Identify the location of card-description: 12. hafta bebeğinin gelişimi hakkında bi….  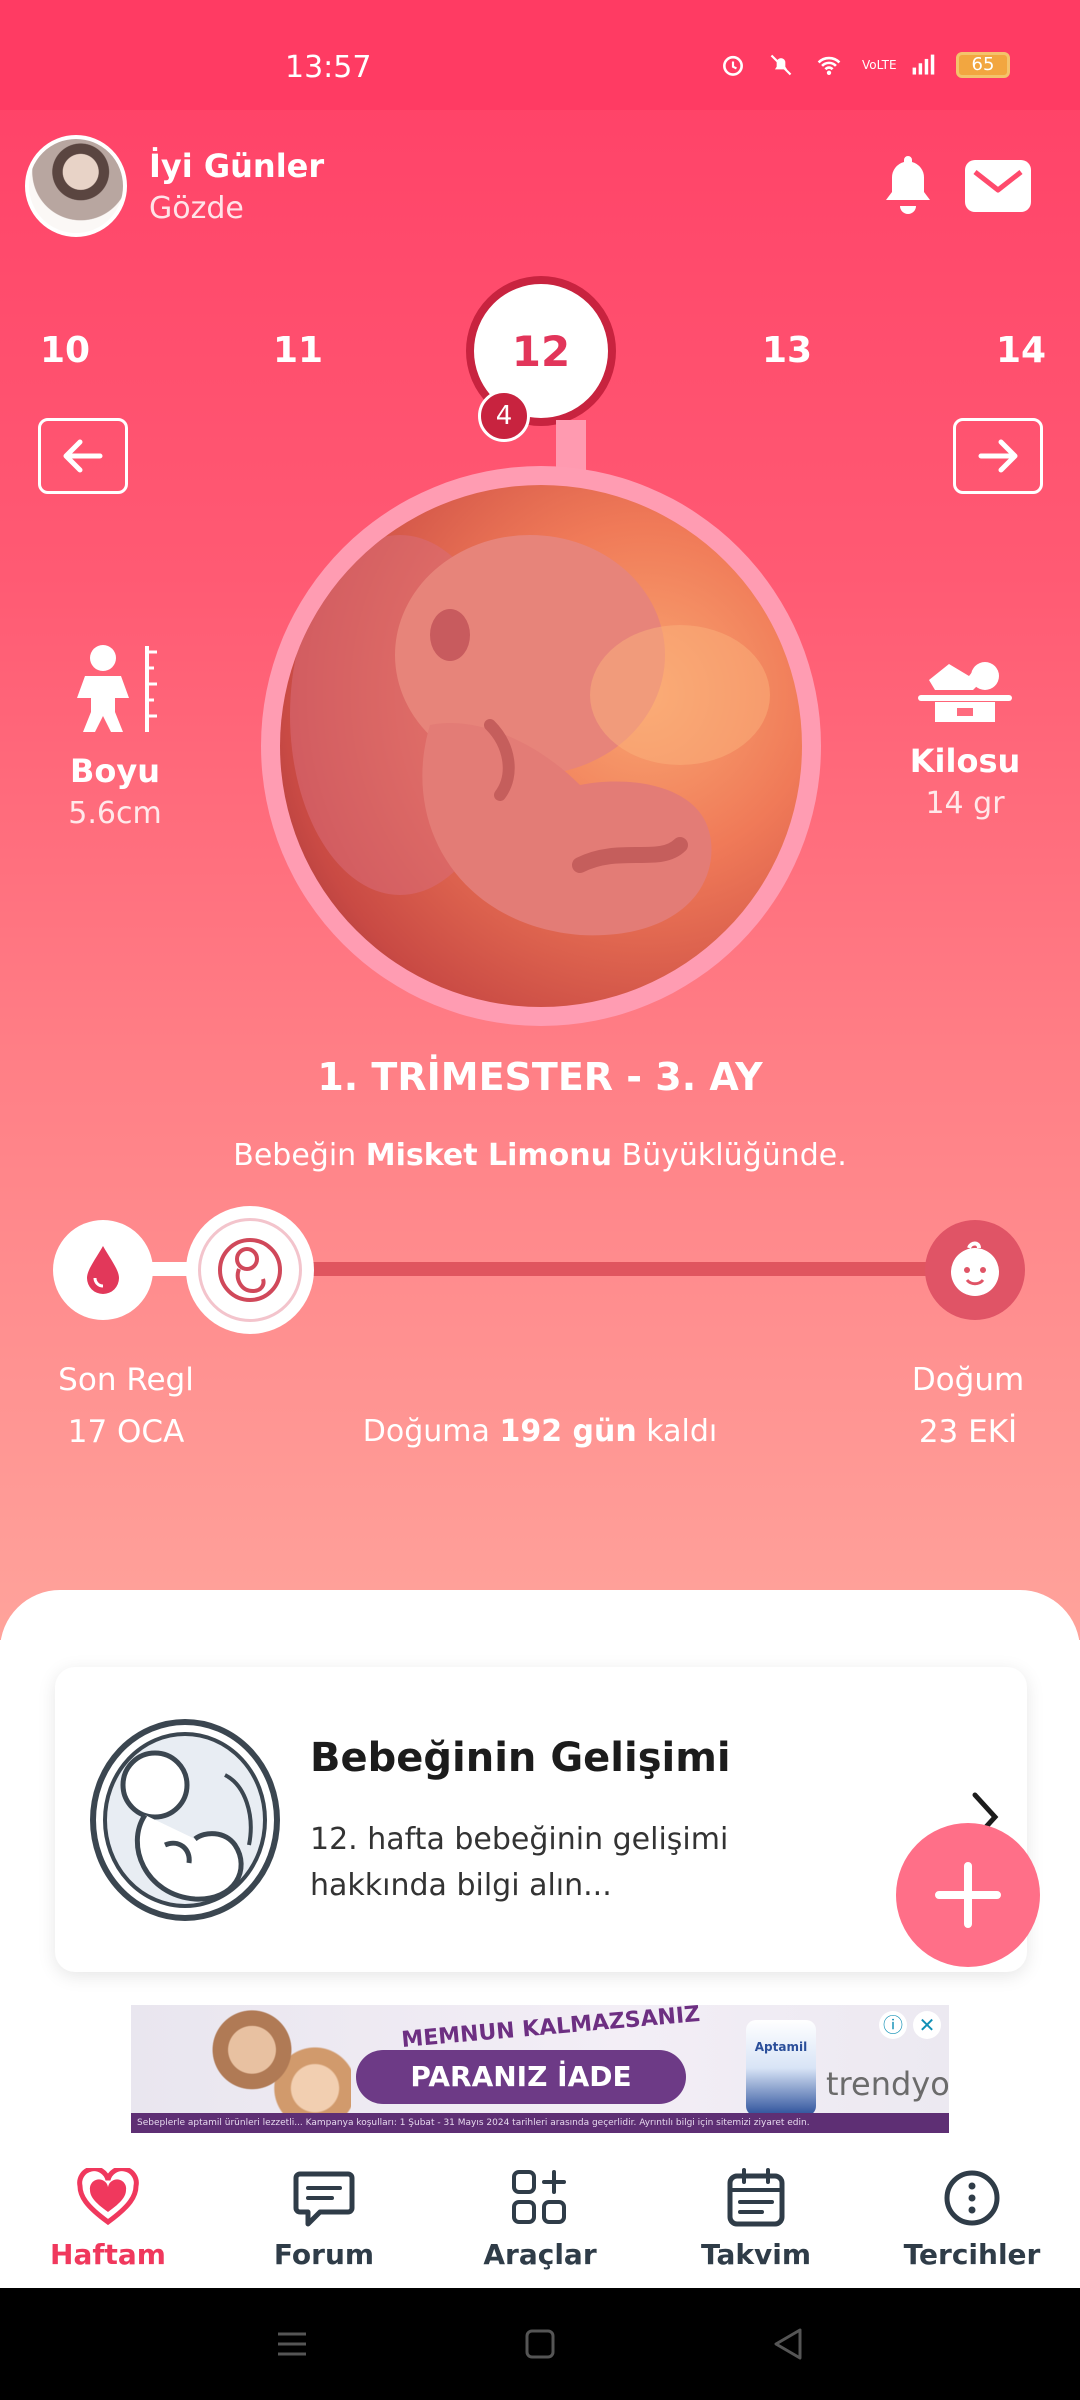
(519, 1862).